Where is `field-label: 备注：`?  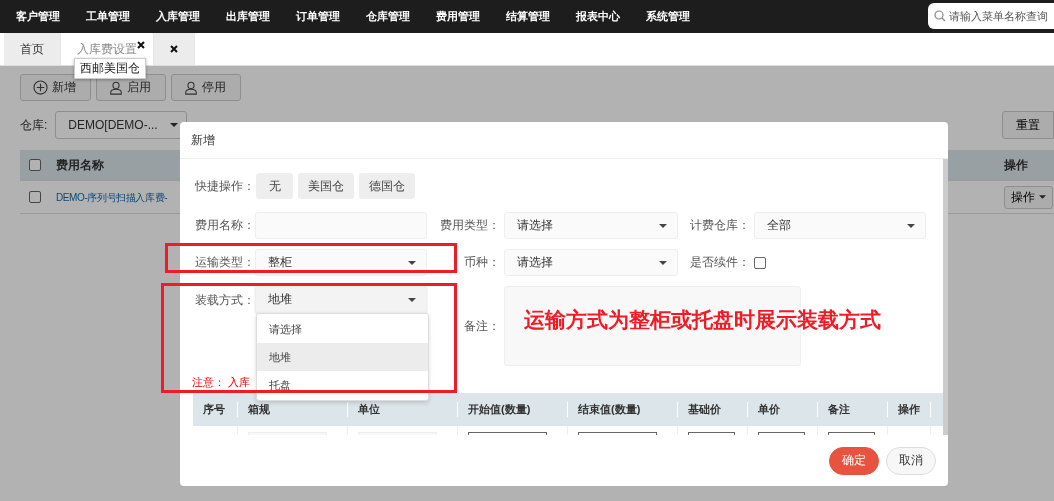
field-label: 备注： is located at coordinates (482, 326).